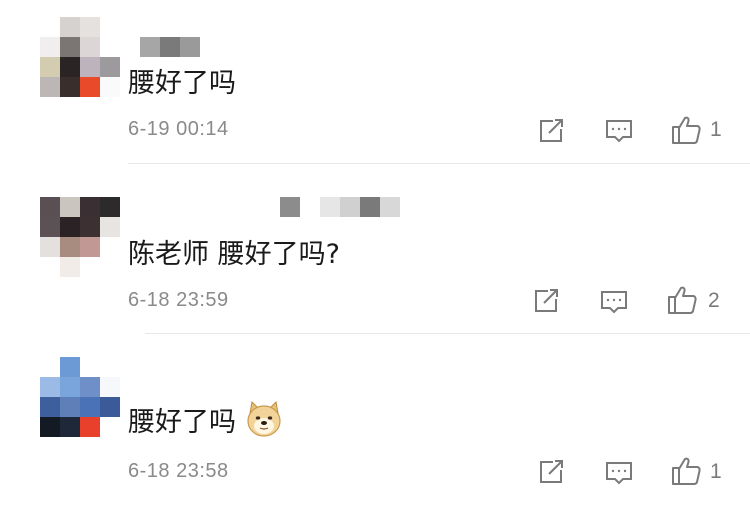 The image size is (750, 506). I want to click on comment-text-label: 陈老师 腰好了吗?, so click(234, 254).